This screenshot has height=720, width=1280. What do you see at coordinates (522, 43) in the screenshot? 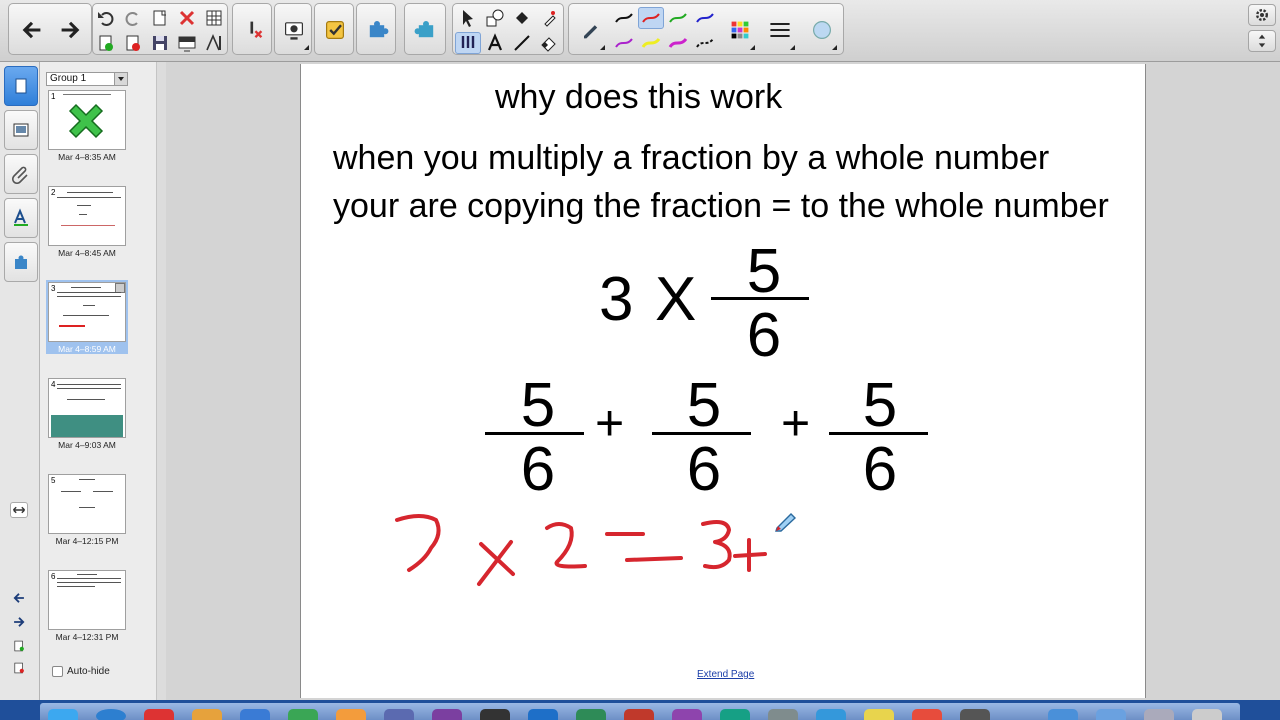
I see `line-tool-button` at bounding box center [522, 43].